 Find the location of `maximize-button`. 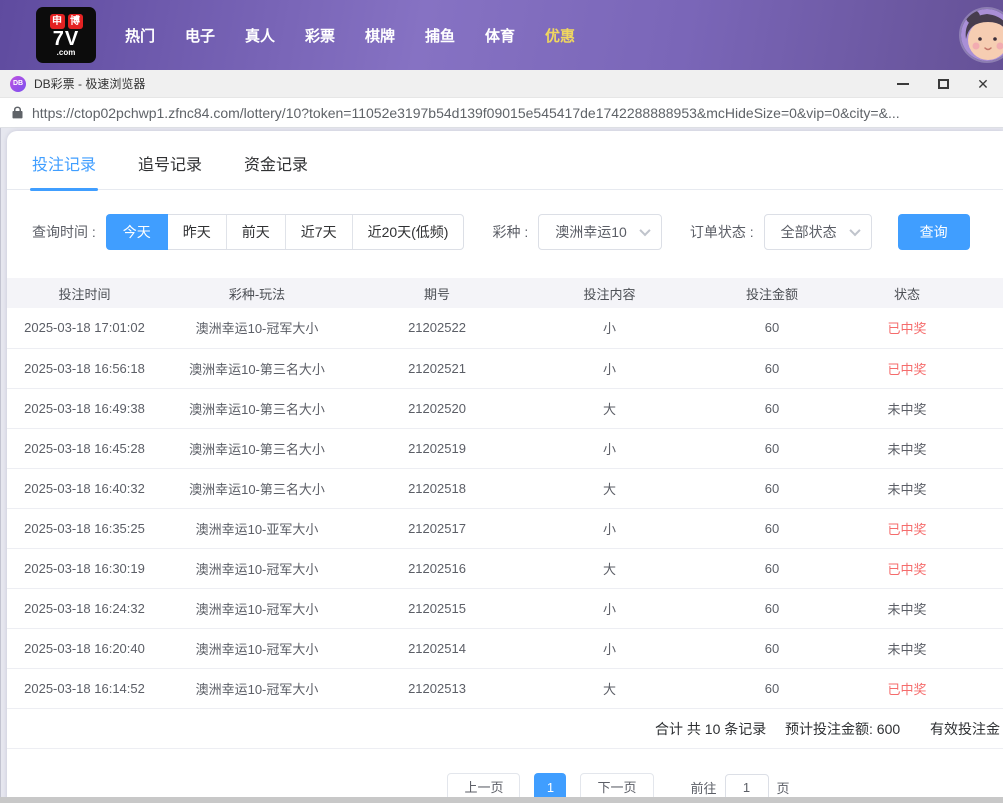

maximize-button is located at coordinates (943, 84).